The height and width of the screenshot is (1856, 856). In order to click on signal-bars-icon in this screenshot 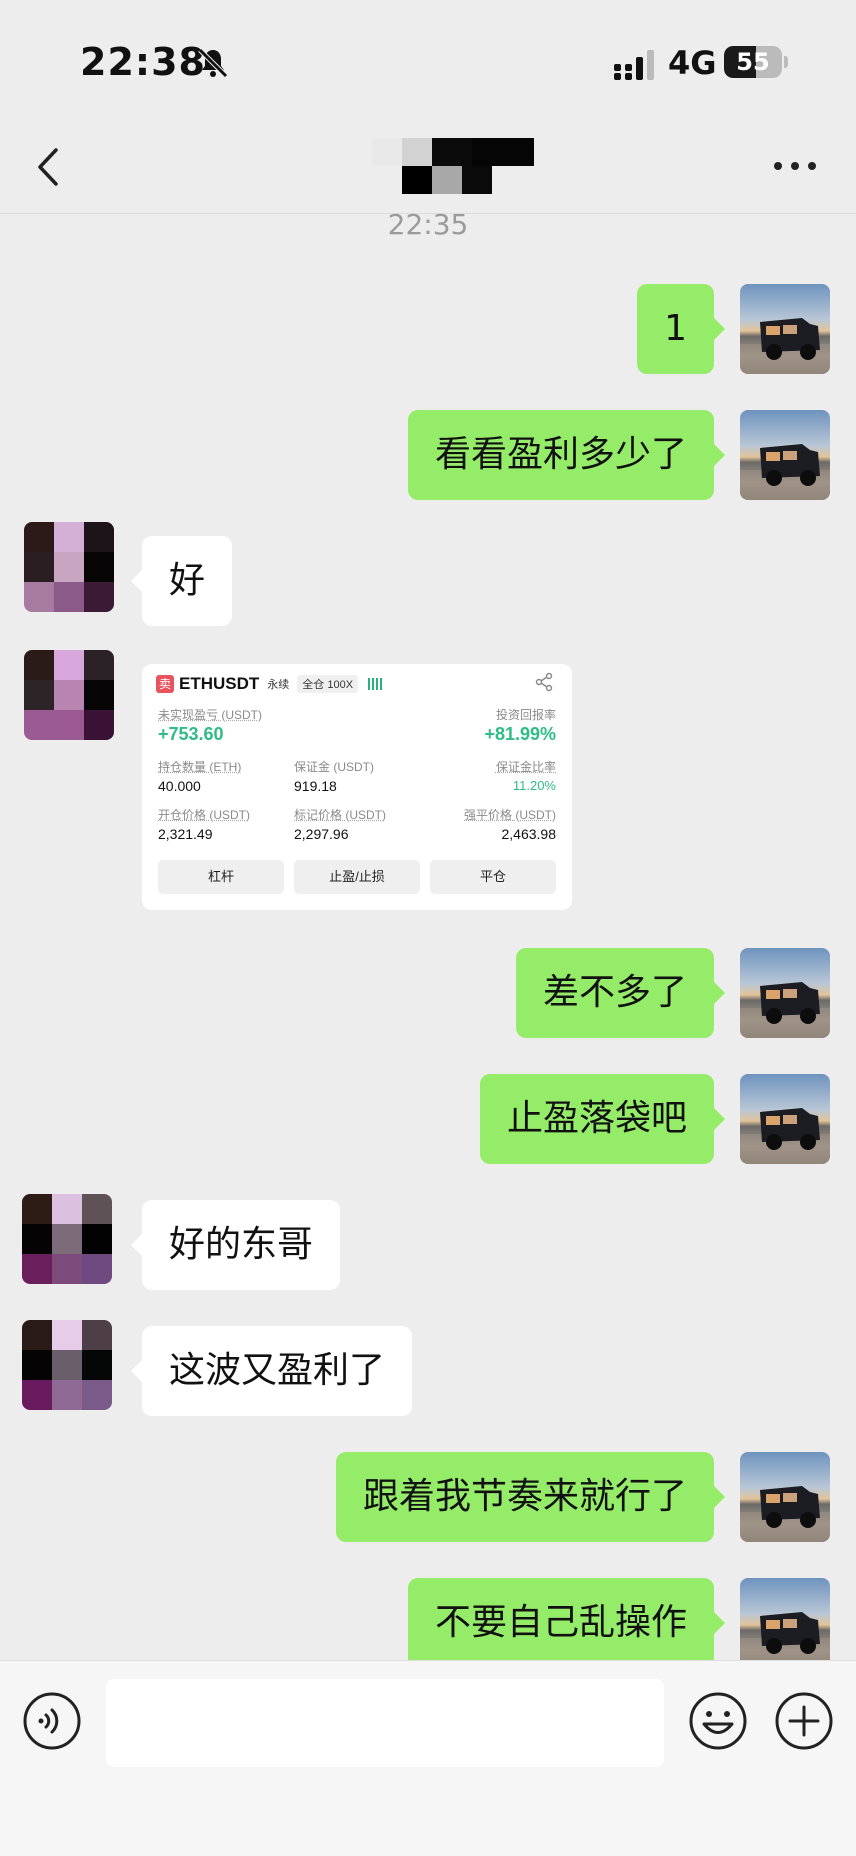, I will do `click(375, 684)`.